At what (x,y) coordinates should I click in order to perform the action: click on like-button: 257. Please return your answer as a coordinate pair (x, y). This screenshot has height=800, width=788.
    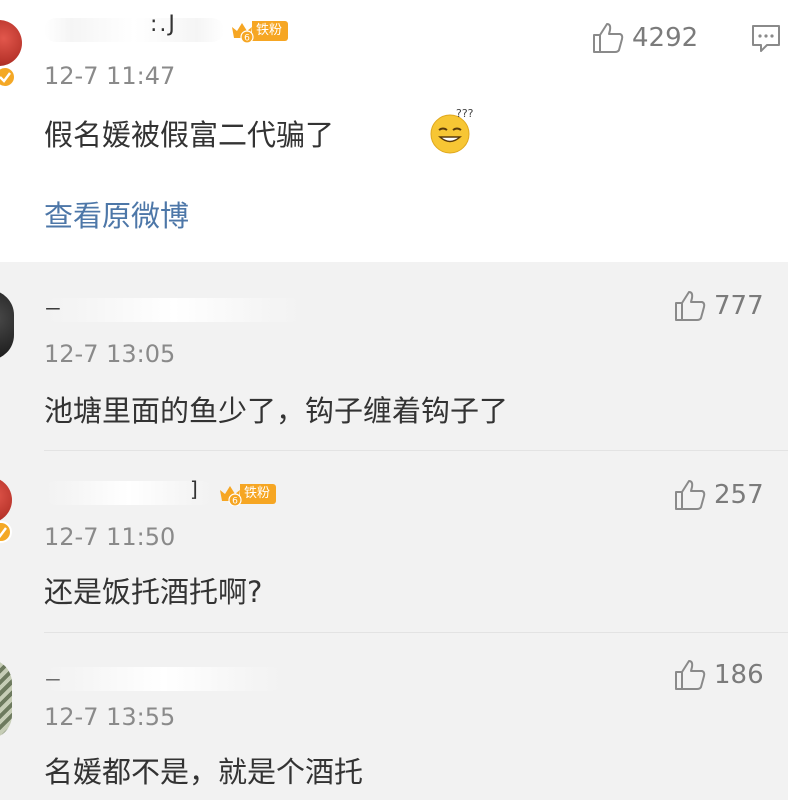
    Looking at the image, I should click on (718, 495).